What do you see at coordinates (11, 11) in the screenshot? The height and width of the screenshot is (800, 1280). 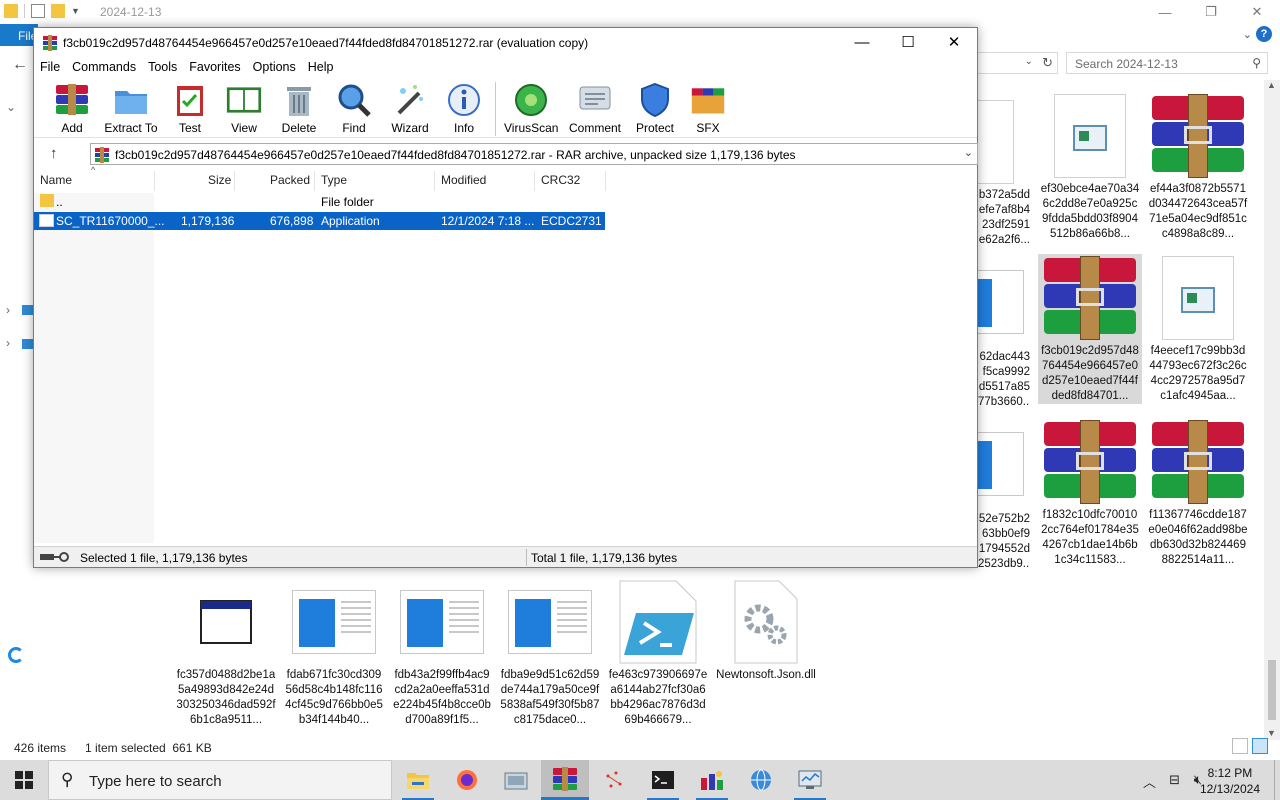 I see `folder-icon` at bounding box center [11, 11].